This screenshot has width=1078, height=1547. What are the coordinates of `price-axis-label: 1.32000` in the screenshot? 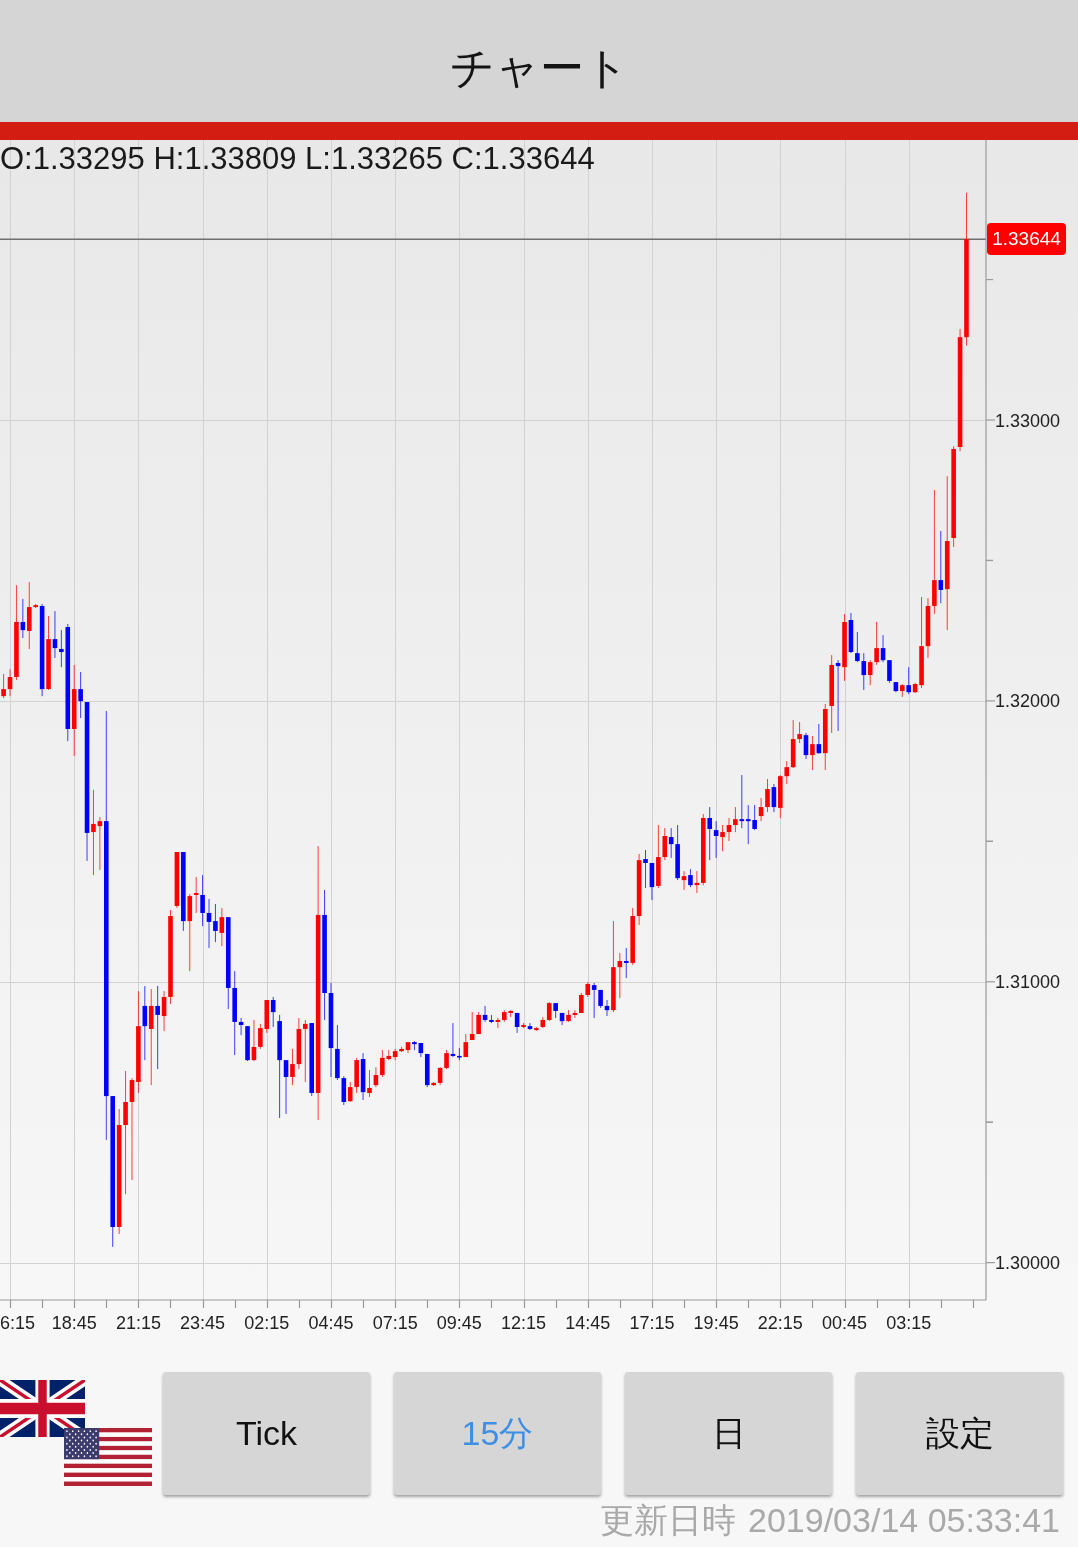 It's located at (1028, 701).